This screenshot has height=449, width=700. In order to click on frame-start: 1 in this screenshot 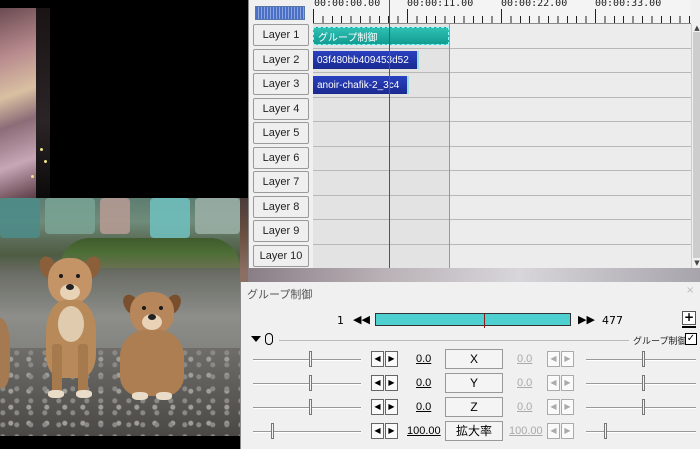, I will do `click(340, 320)`.